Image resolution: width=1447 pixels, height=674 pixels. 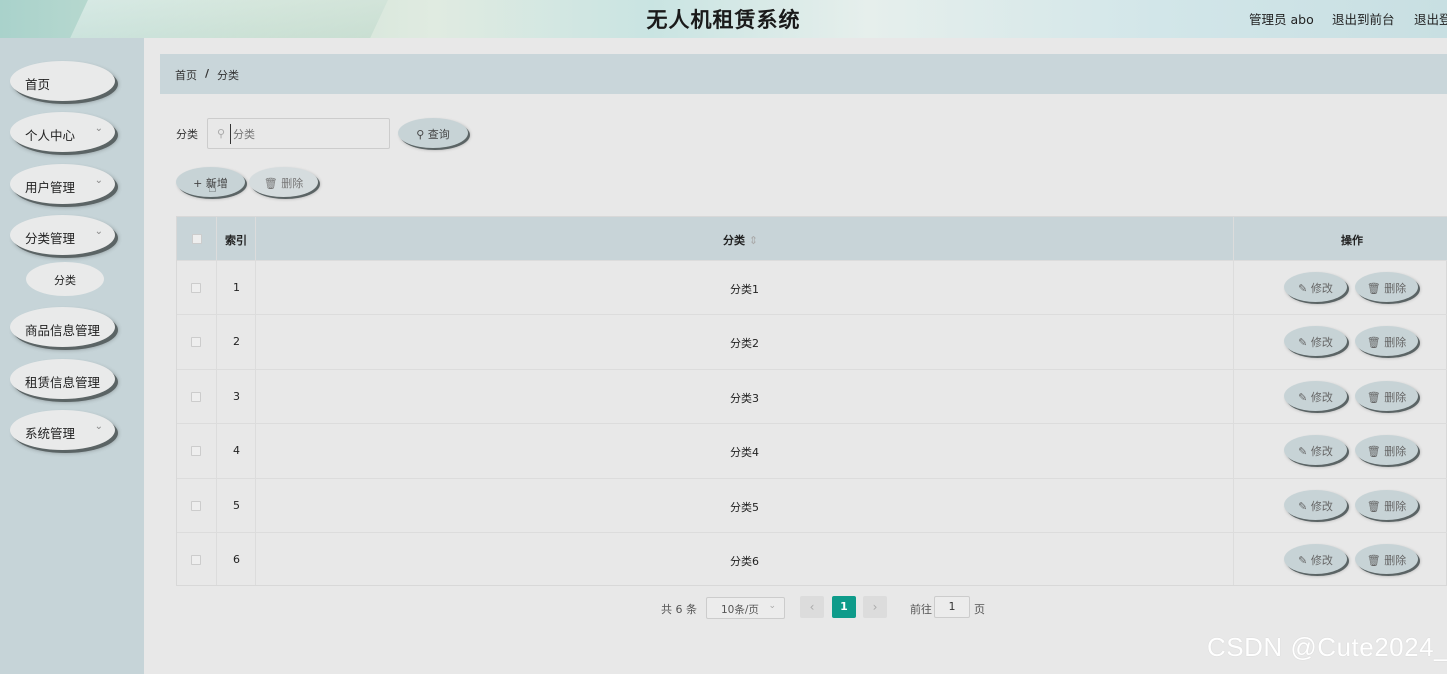 What do you see at coordinates (212, 188) in the screenshot?
I see `hand-cursor-icon: ☝` at bounding box center [212, 188].